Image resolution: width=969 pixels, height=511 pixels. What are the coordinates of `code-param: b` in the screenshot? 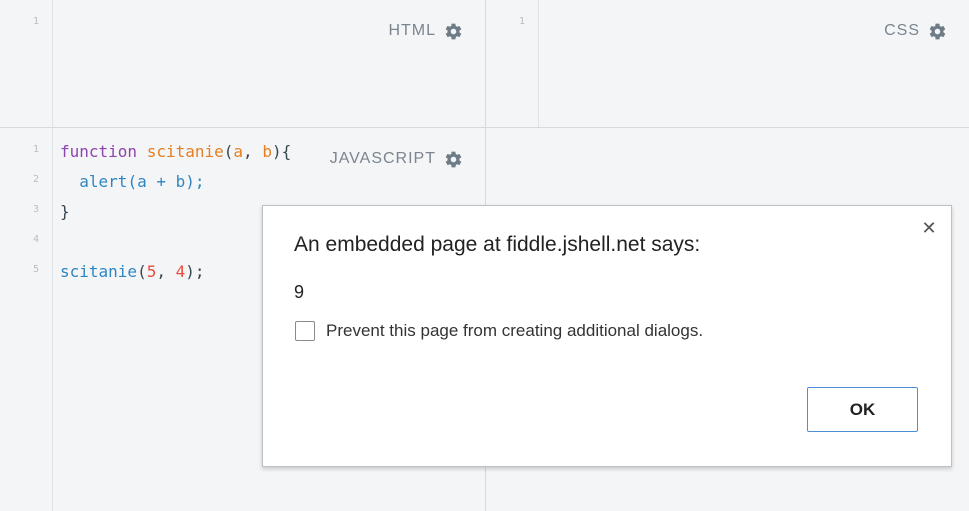 It's located at (267, 151).